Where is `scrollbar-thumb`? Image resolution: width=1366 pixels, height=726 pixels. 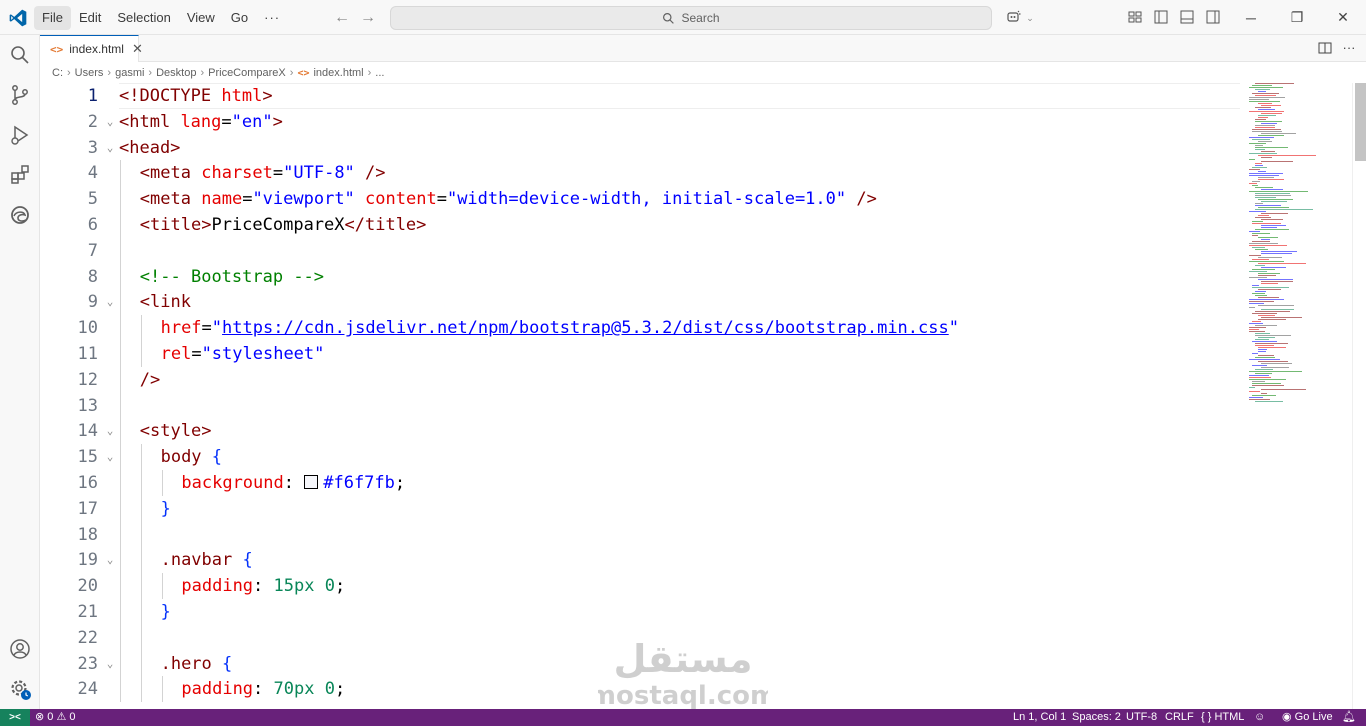 scrollbar-thumb is located at coordinates (1360, 122).